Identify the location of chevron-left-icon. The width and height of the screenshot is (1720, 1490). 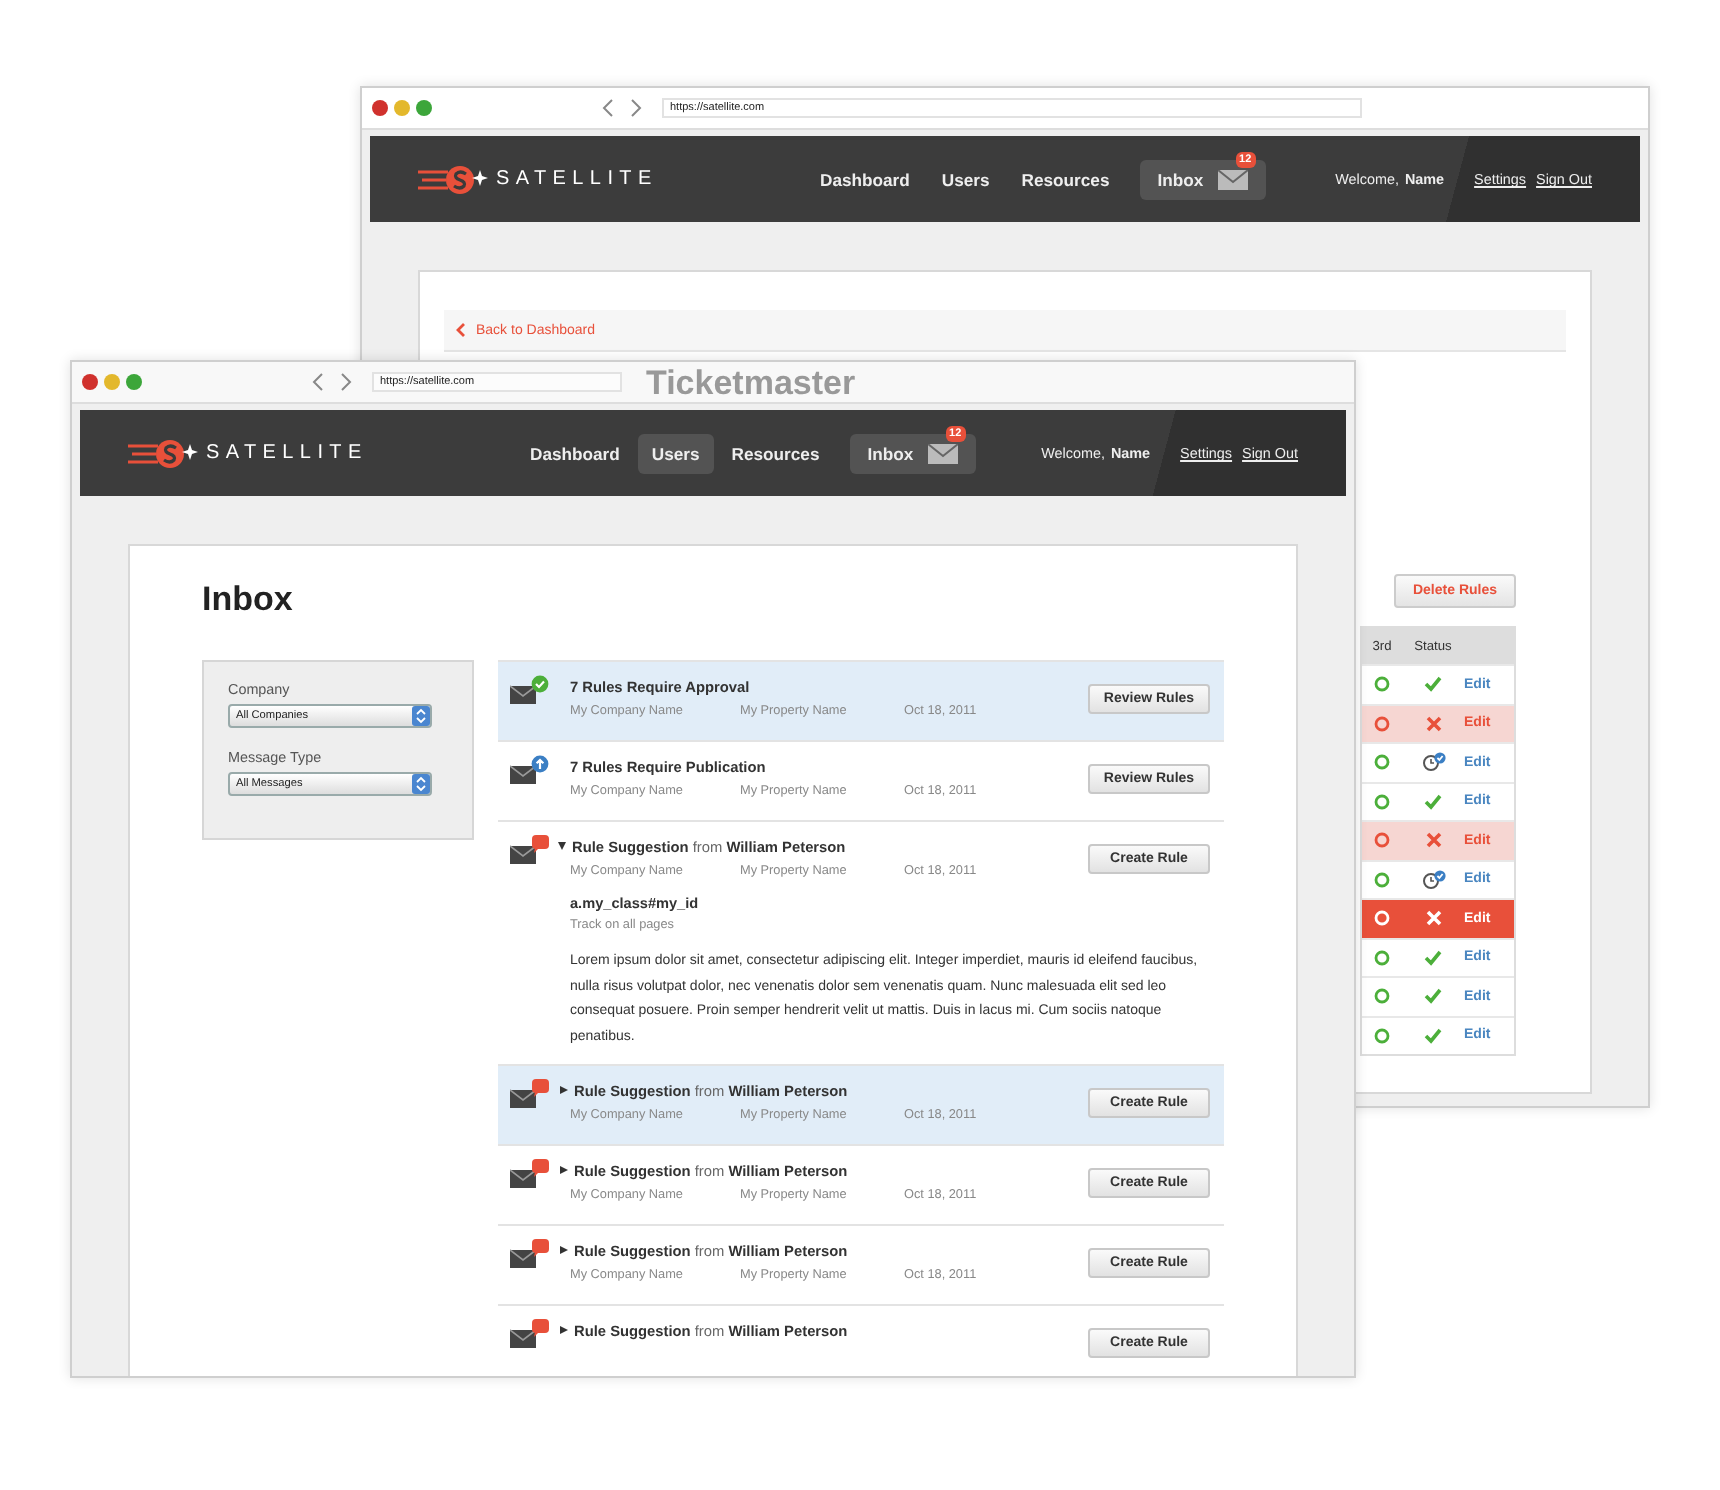
(461, 330).